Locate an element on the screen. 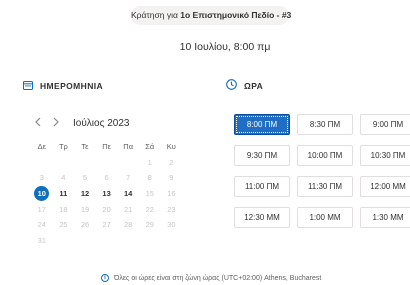 This screenshot has height=285, width=410. calendar-day: 20 is located at coordinates (107, 209).